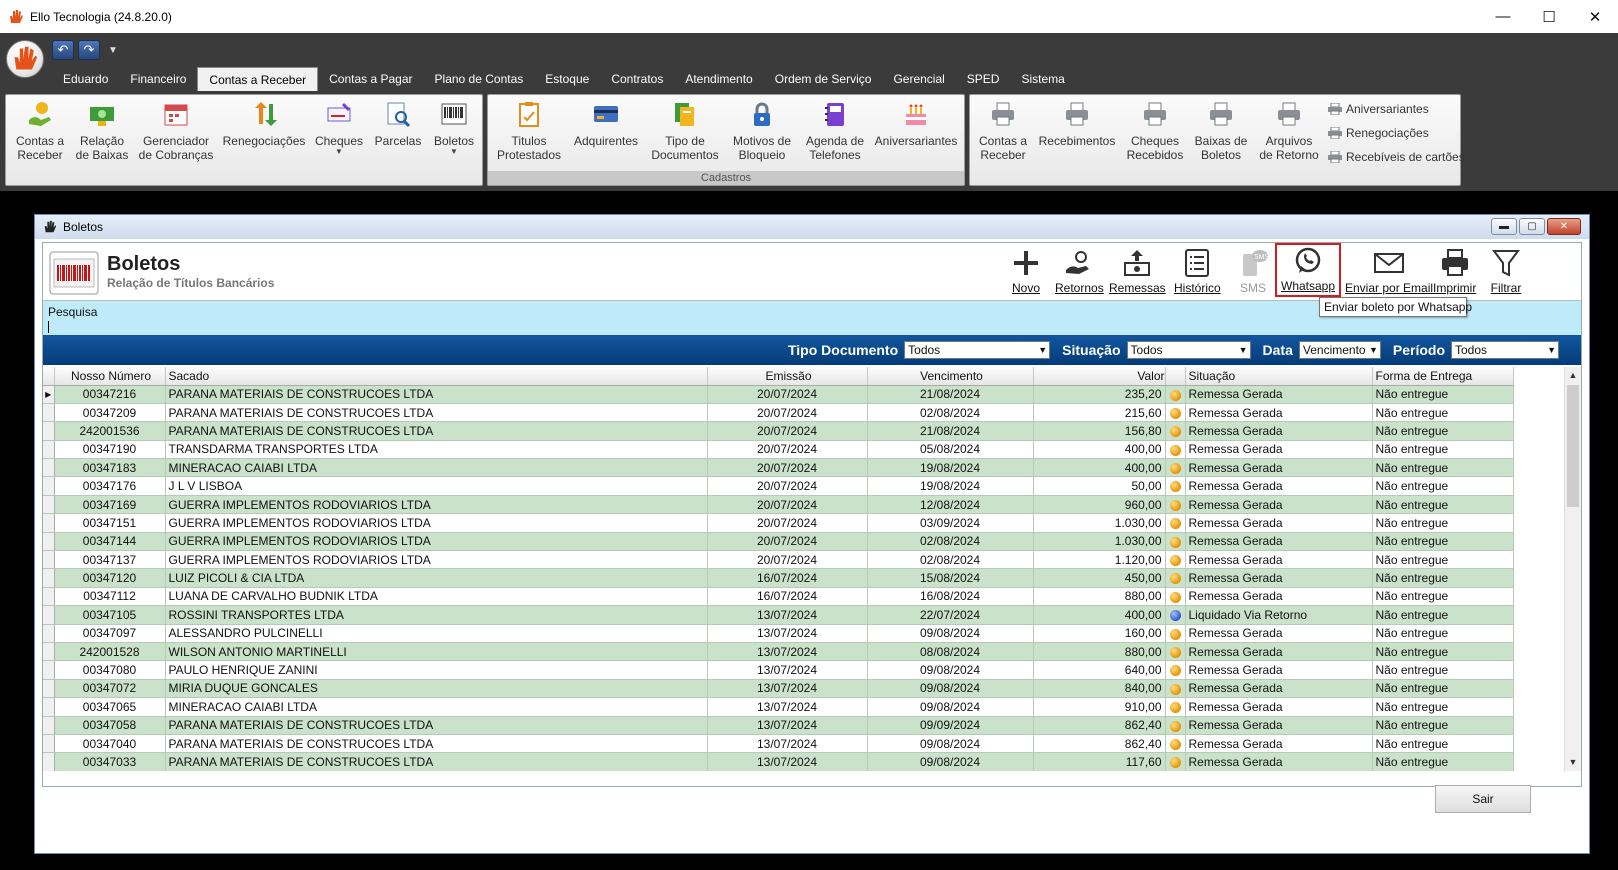 The image size is (1618, 870). Describe the element at coordinates (1175, 634) in the screenshot. I see `status-orange-icon` at that location.